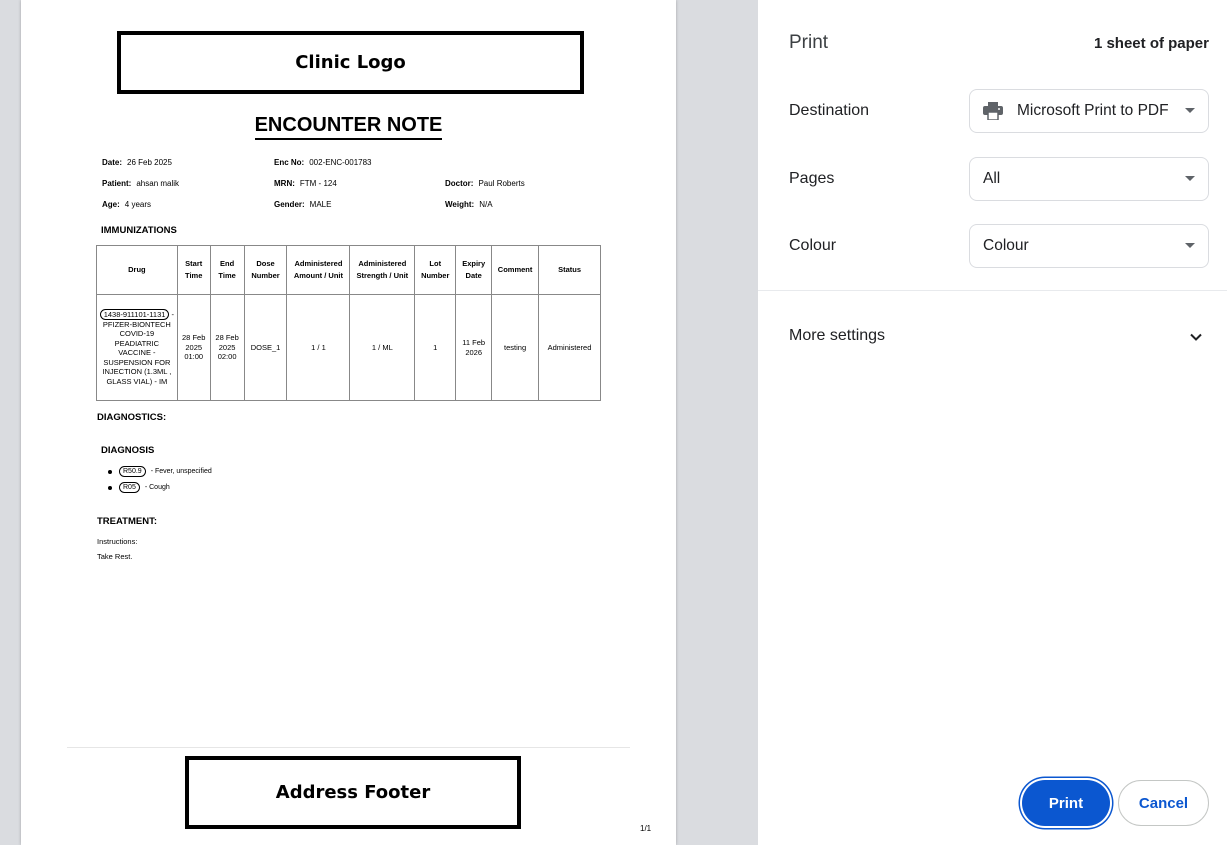 Image resolution: width=1227 pixels, height=845 pixels. I want to click on list-item: R50.9 - Fever, unspecified, so click(160, 471).